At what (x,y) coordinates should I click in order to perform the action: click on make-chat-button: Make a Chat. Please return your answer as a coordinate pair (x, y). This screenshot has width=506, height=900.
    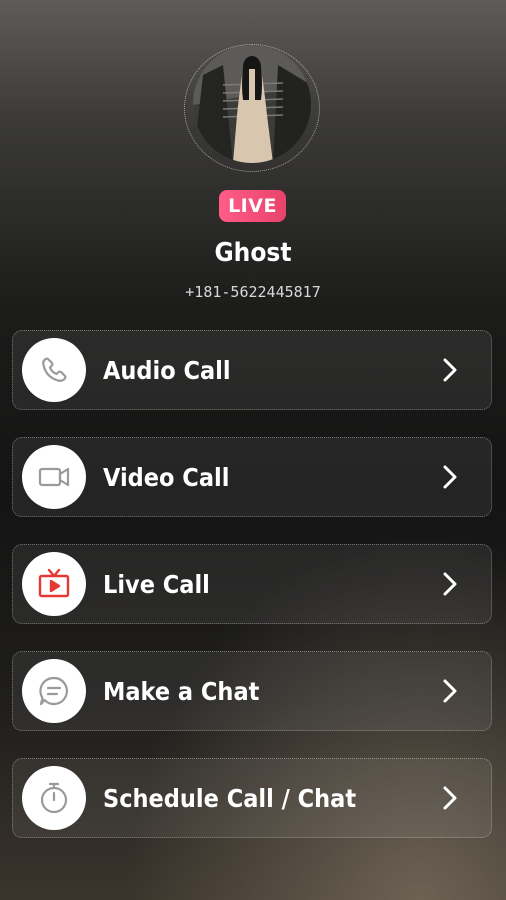
    Looking at the image, I should click on (252, 691).